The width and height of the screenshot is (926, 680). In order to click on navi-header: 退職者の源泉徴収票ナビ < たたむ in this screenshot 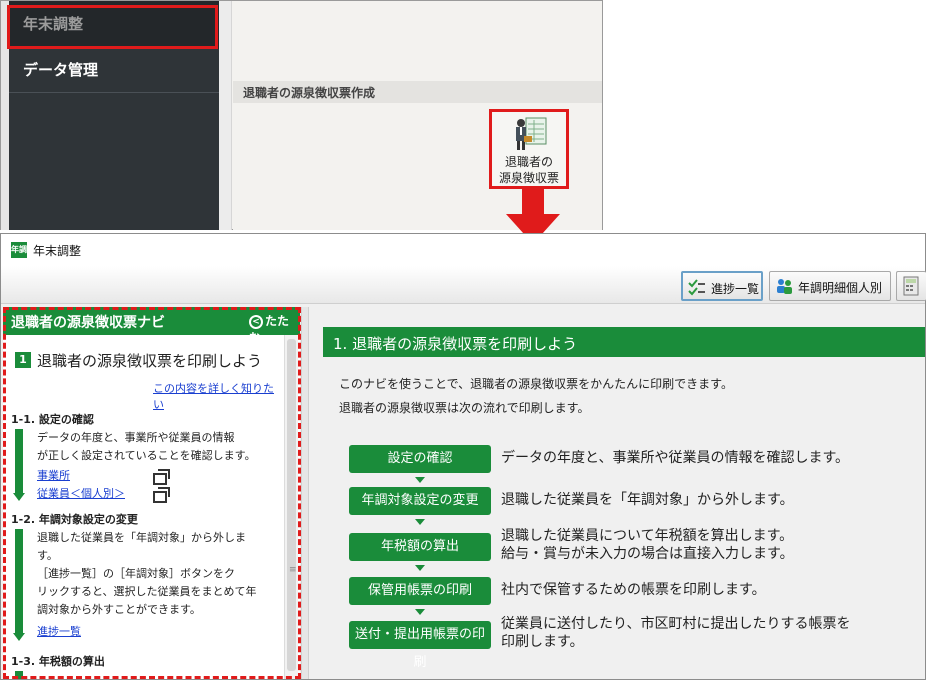, I will do `click(151, 326)`.